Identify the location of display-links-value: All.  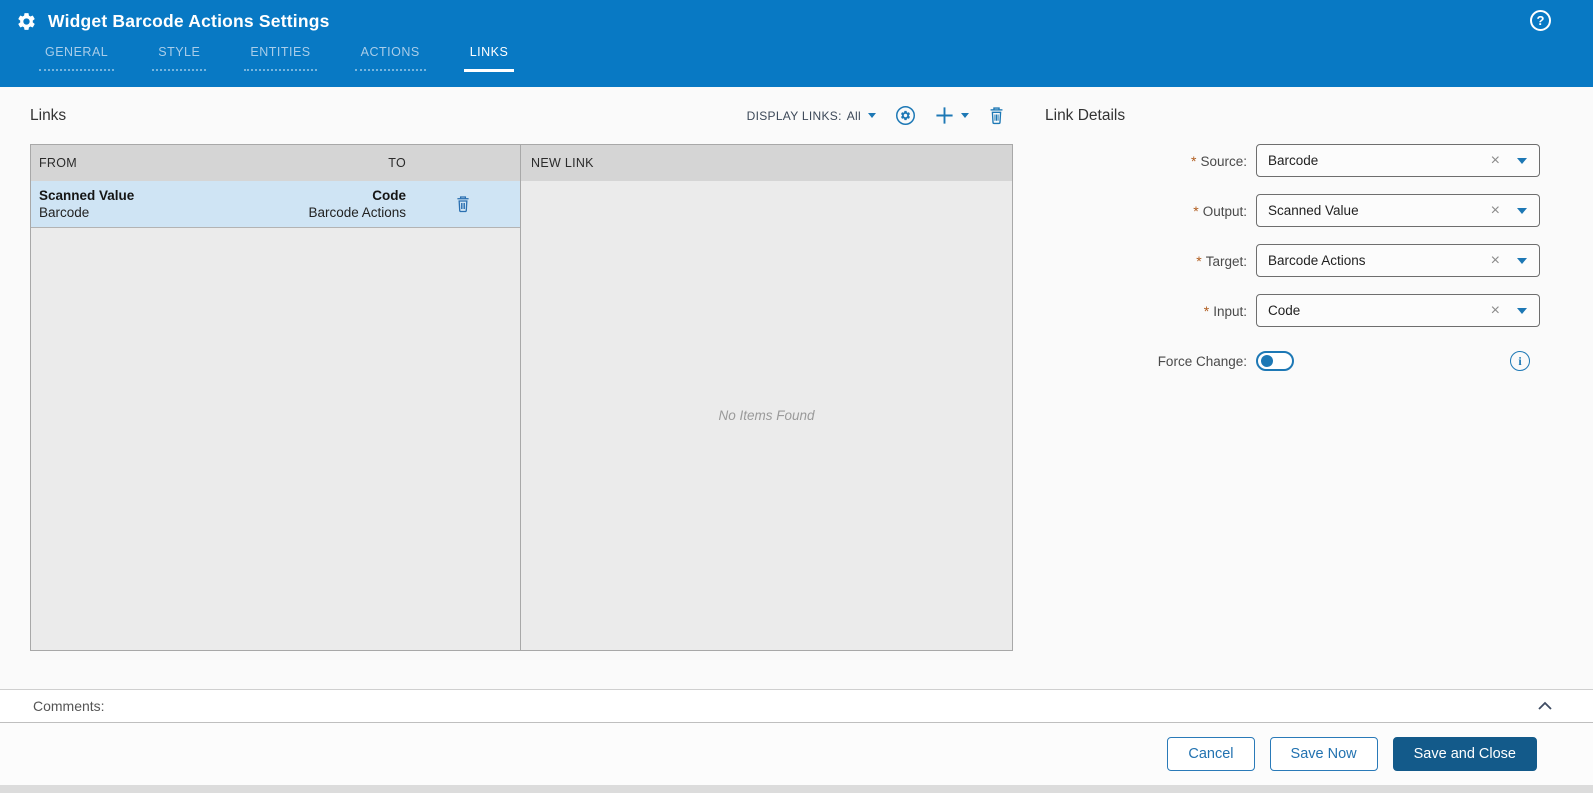
(853, 115).